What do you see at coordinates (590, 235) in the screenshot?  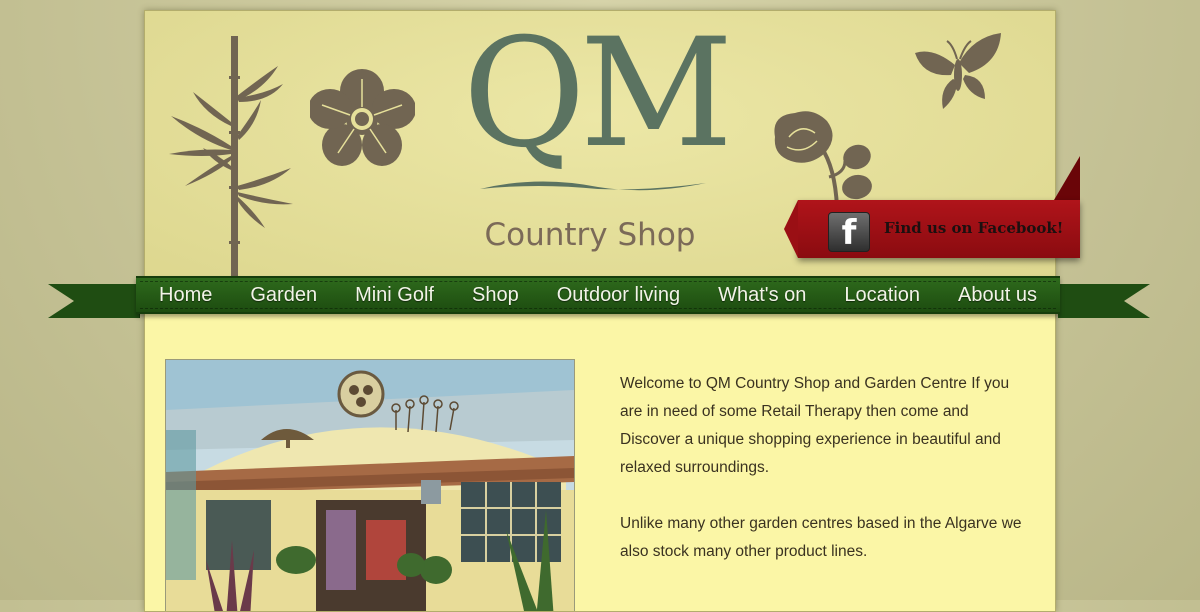 I see `logo-subtitle: Country Shop` at bounding box center [590, 235].